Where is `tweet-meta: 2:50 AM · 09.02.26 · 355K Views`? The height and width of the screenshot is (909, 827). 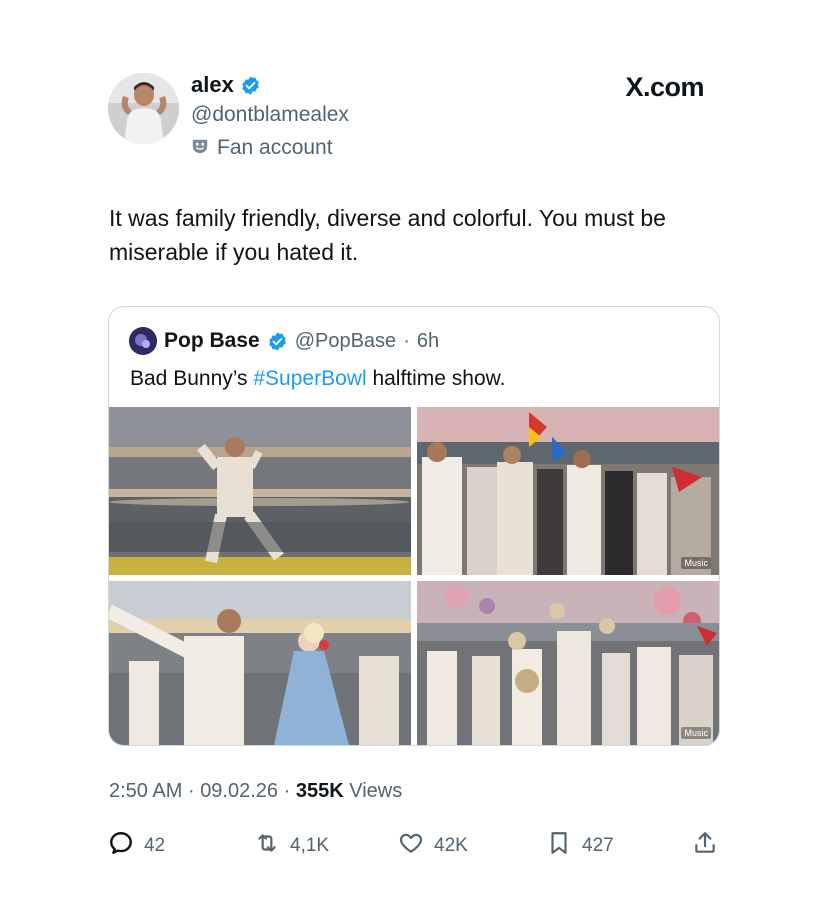
tweet-meta: 2:50 AM · 09.02.26 · 355K Views is located at coordinates (255, 791).